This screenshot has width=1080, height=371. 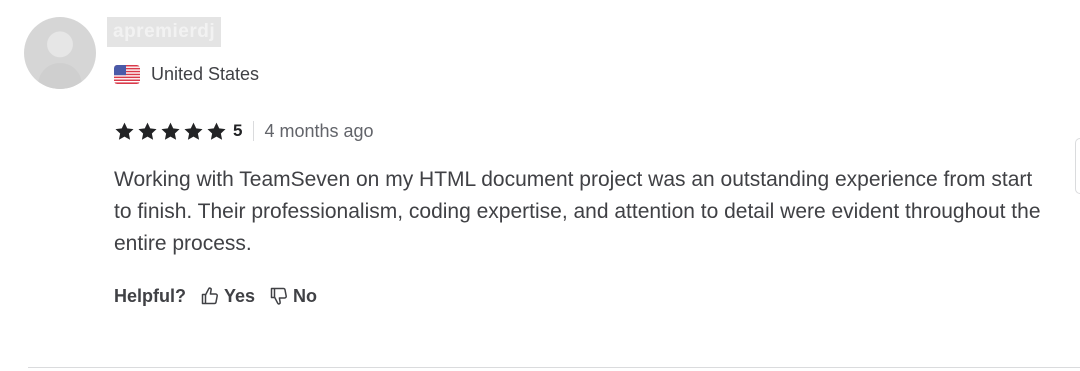 What do you see at coordinates (240, 295) in the screenshot?
I see `helpful-yes-label: Yes` at bounding box center [240, 295].